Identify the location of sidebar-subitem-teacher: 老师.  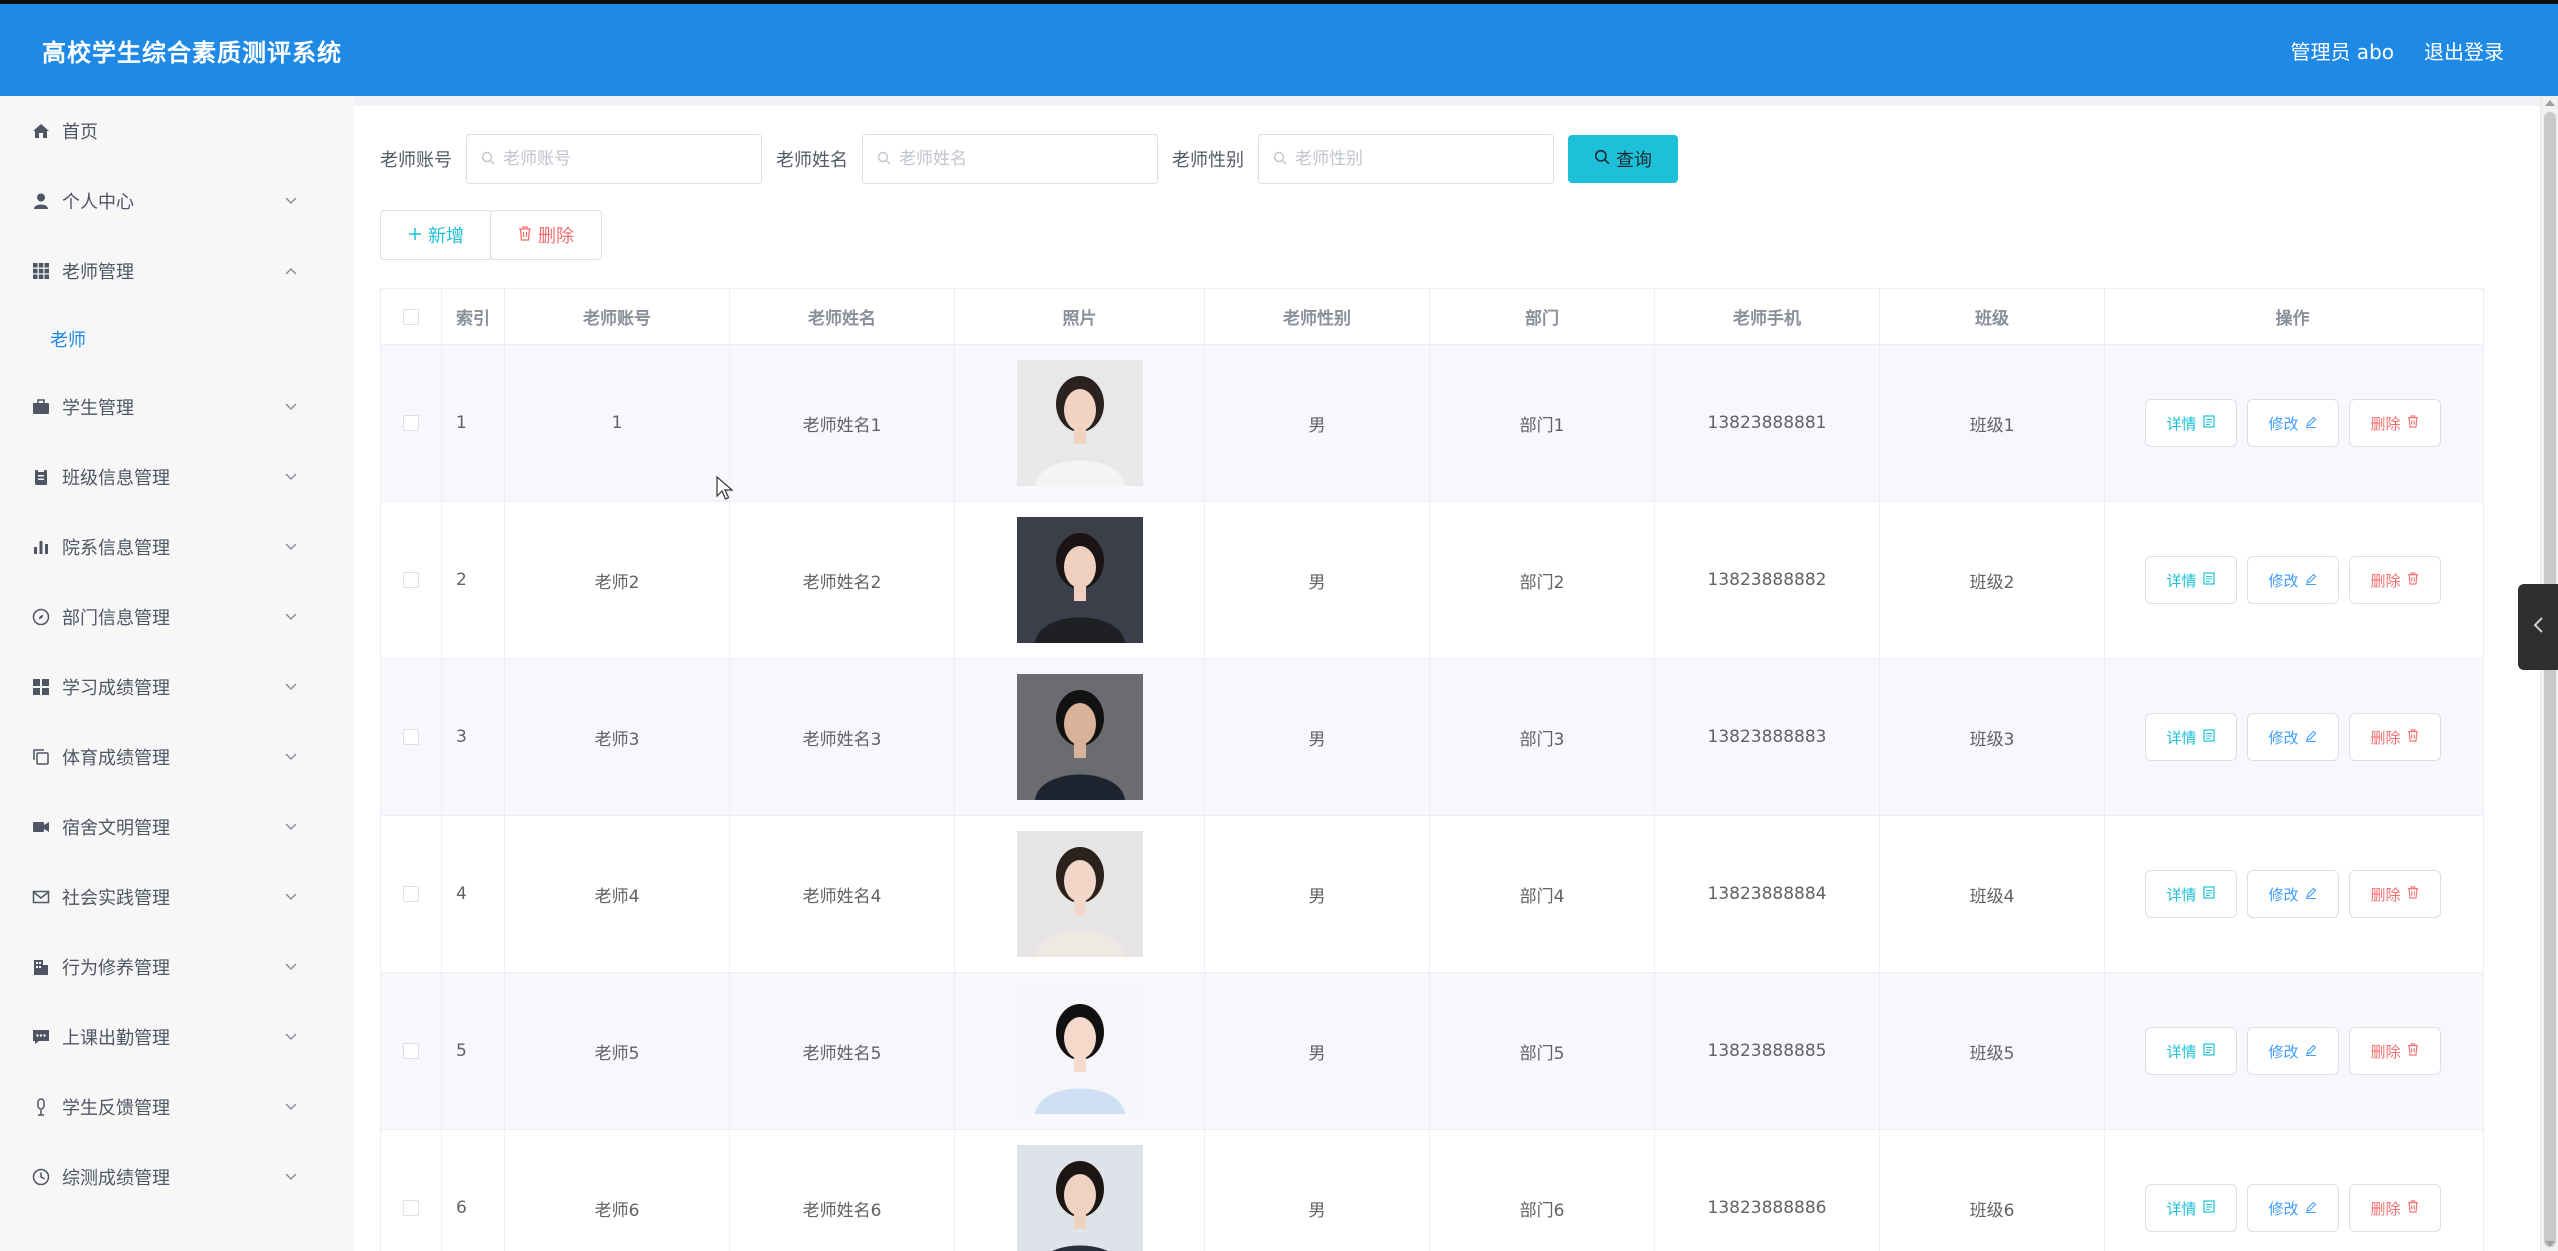
(177, 339).